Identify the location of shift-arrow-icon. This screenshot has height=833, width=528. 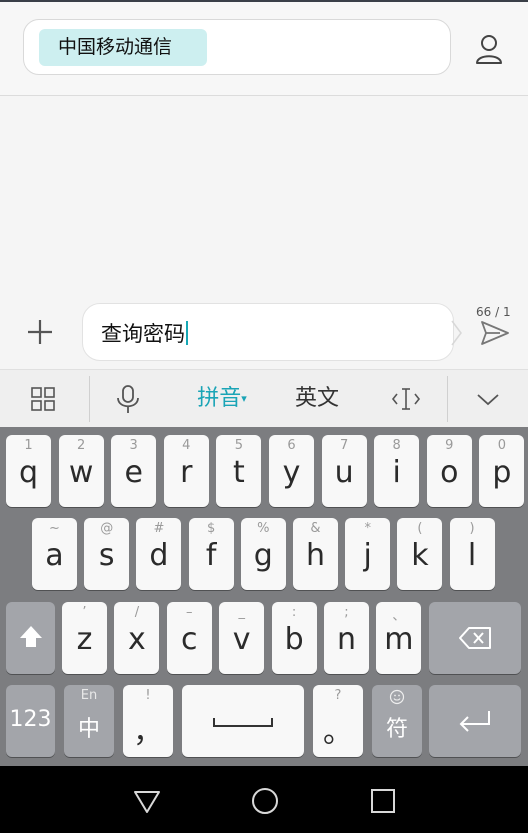
(31, 636).